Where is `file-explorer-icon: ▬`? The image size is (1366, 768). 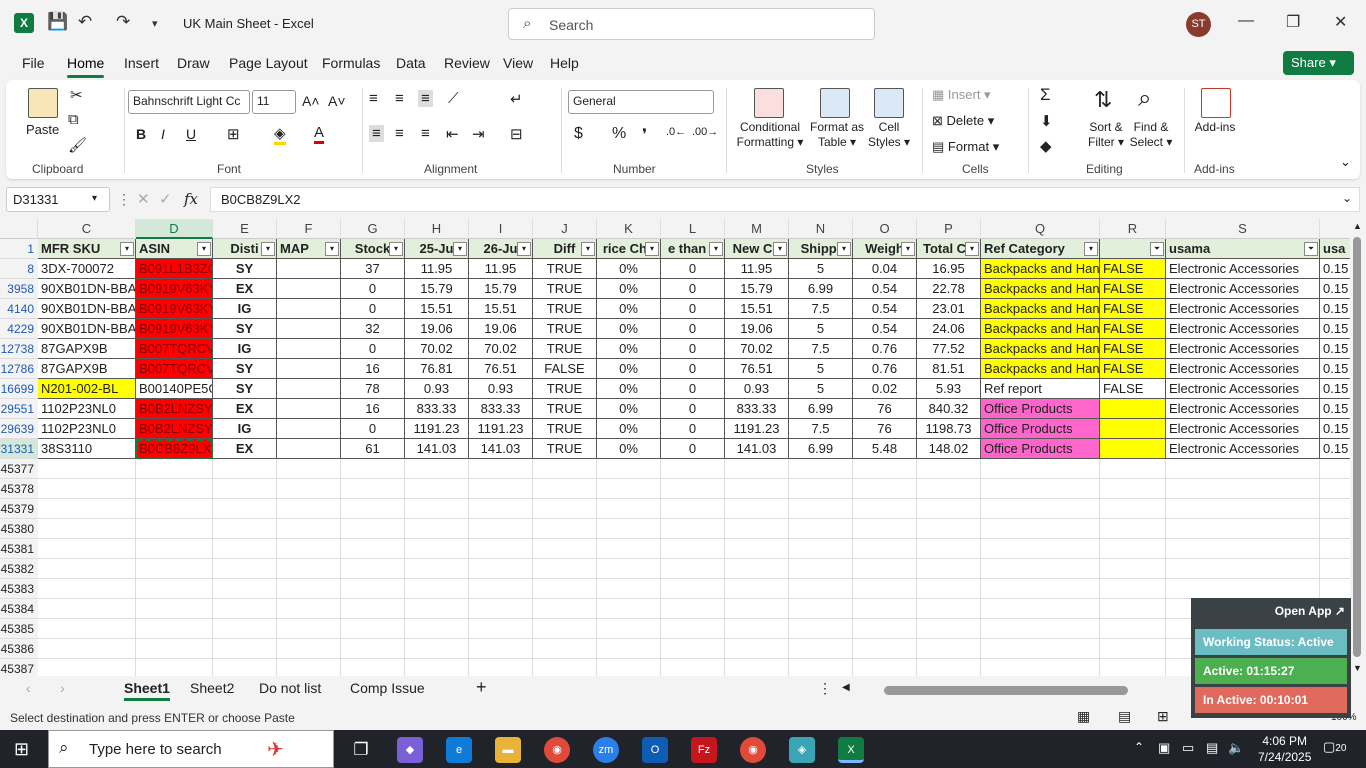
file-explorer-icon: ▬ is located at coordinates (508, 750).